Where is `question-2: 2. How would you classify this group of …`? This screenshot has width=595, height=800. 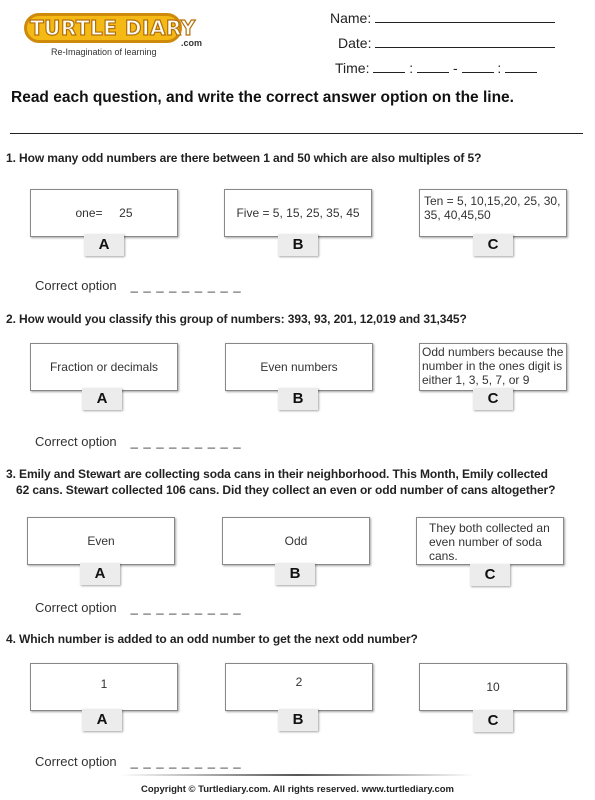
question-2: 2. How would you classify this group of … is located at coordinates (236, 319).